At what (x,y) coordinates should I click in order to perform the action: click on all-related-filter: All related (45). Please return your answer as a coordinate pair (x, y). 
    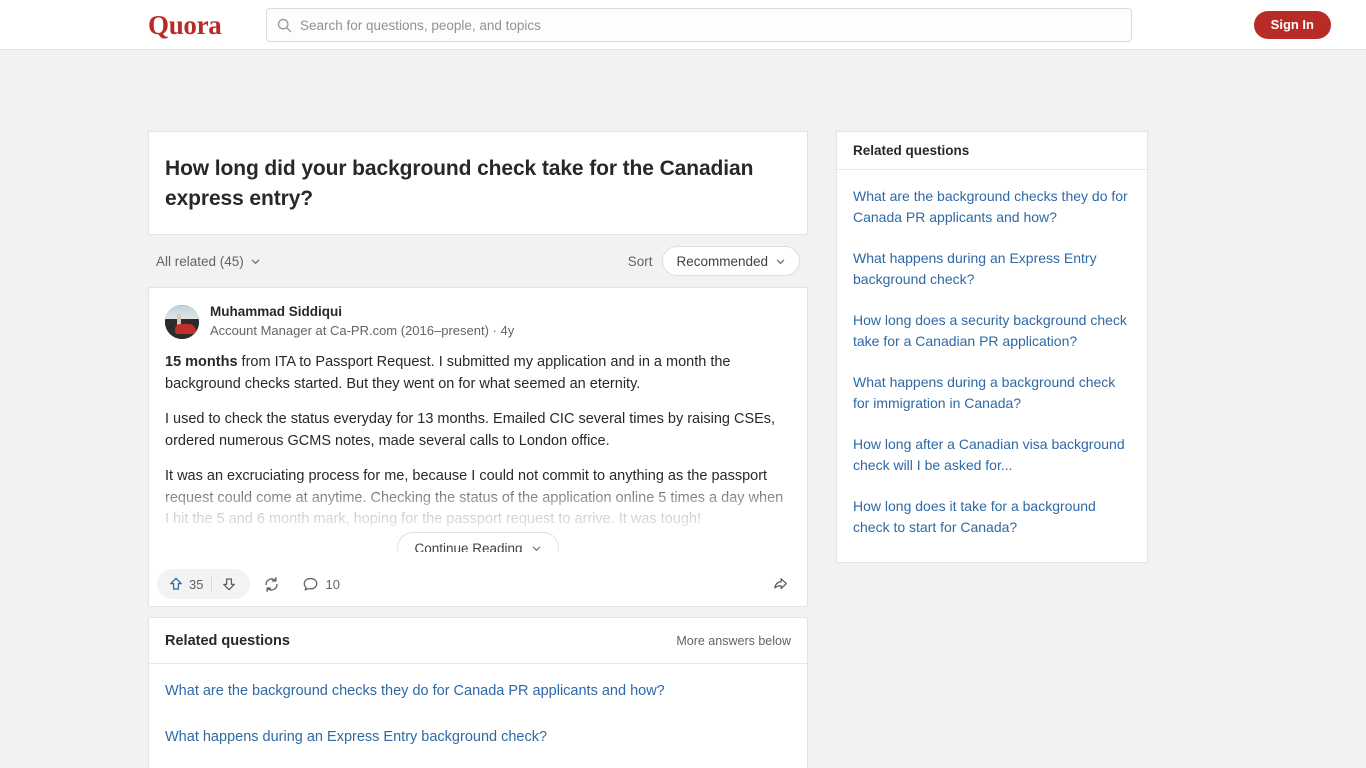
    Looking at the image, I should click on (208, 261).